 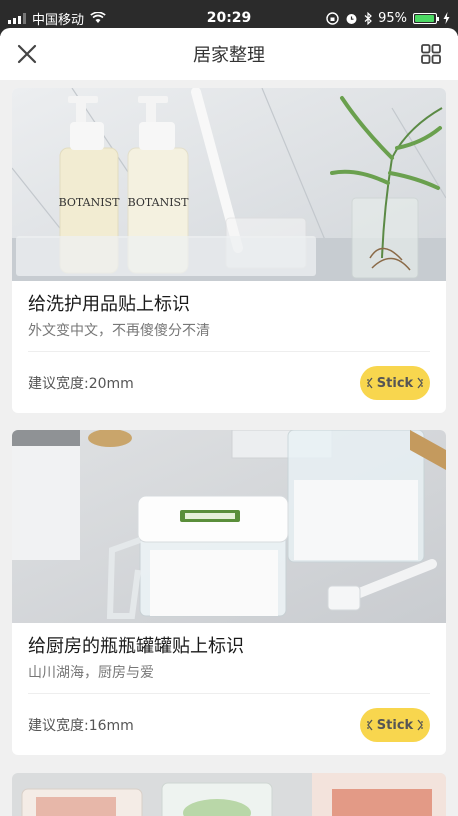 What do you see at coordinates (229, 724) in the screenshot?
I see `card-footer: 建议宽度:16mm Stick` at bounding box center [229, 724].